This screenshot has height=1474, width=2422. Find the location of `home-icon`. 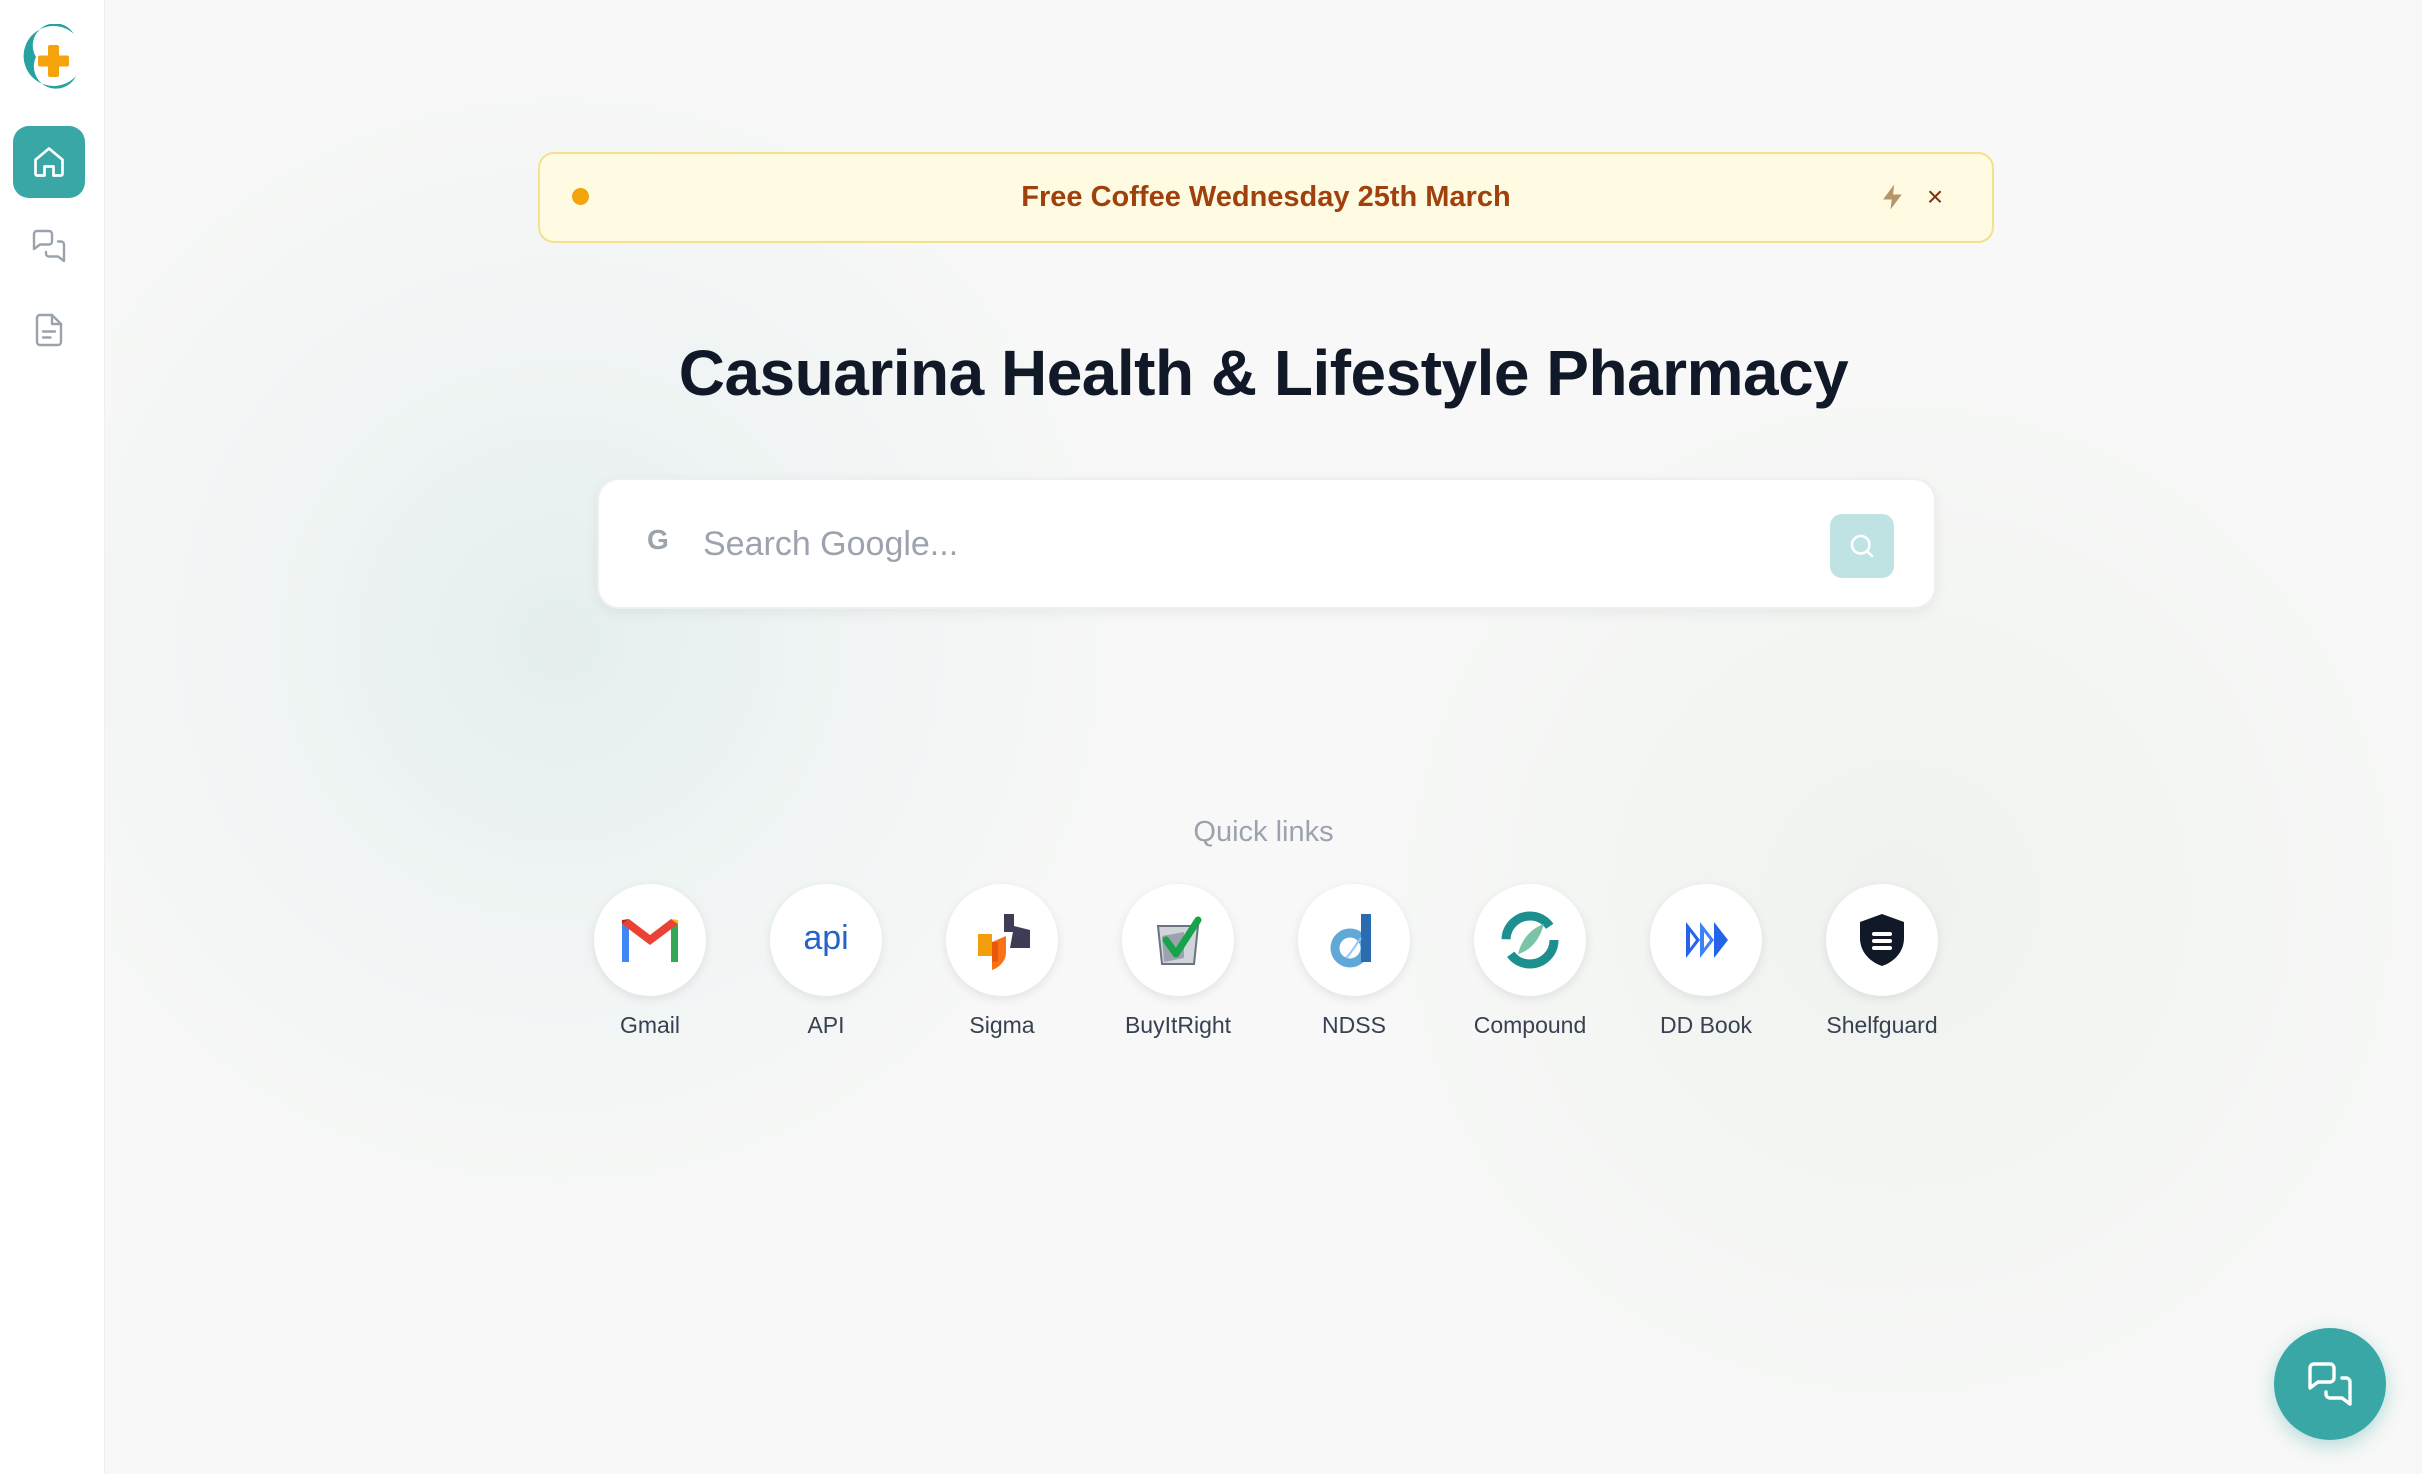

home-icon is located at coordinates (49, 162).